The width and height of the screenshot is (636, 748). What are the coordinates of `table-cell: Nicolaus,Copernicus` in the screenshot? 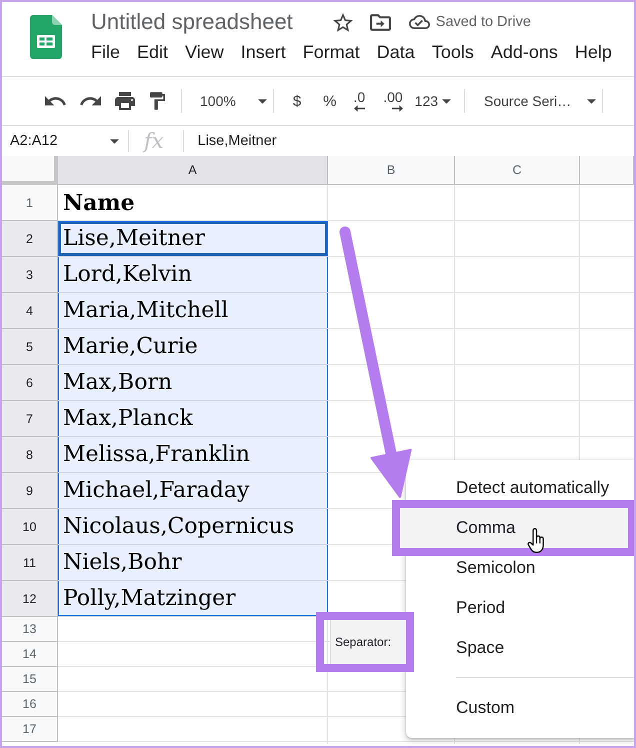 It's located at (193, 527).